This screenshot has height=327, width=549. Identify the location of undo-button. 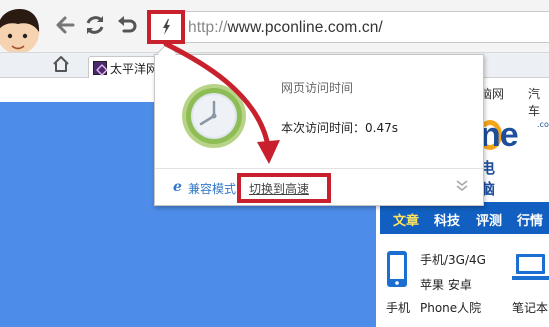
(127, 25).